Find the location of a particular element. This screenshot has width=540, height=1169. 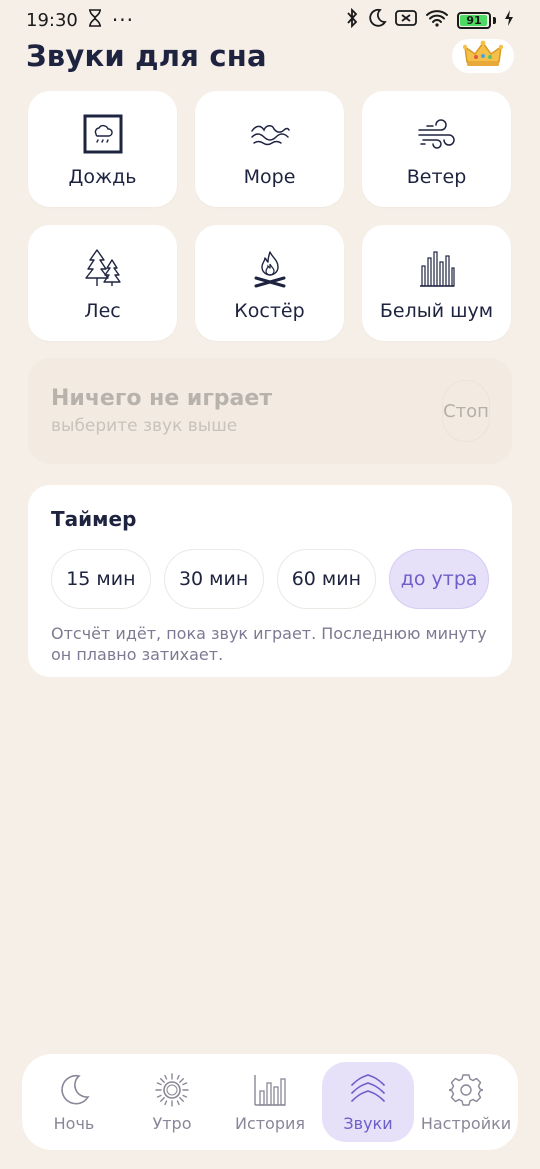

sound-label: Море is located at coordinates (269, 177).